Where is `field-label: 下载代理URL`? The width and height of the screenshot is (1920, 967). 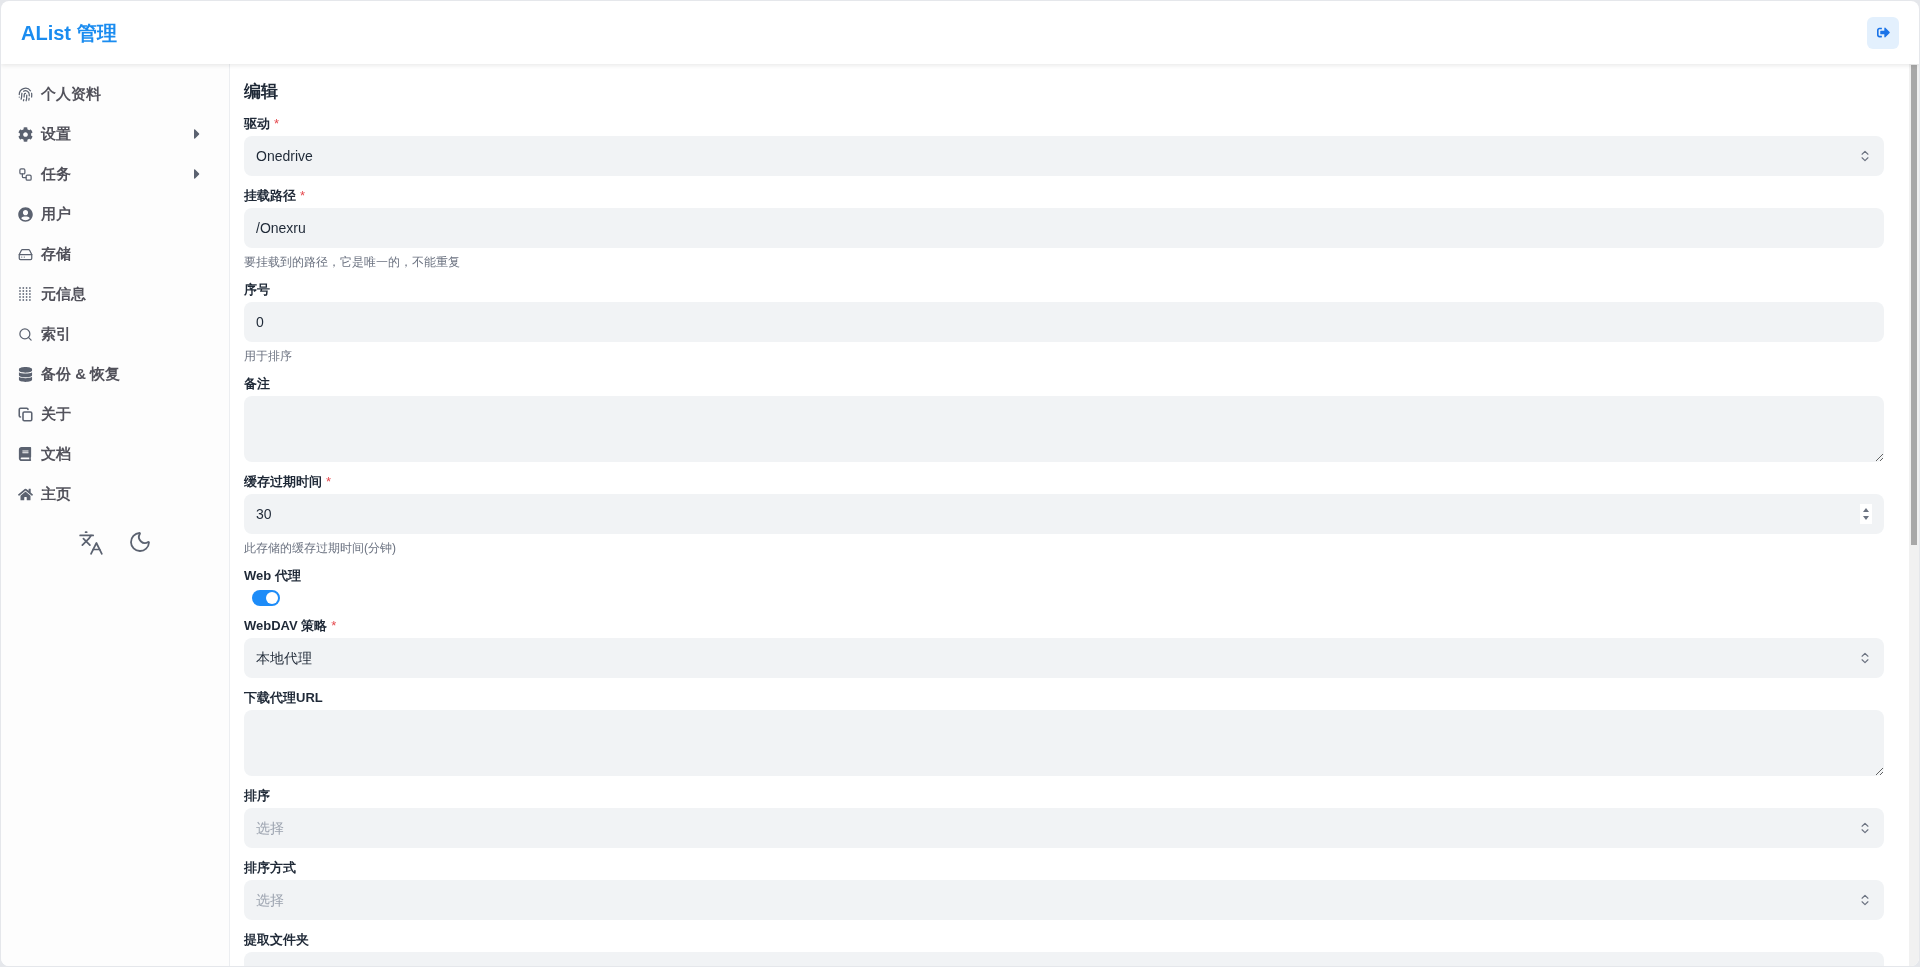
field-label: 下载代理URL is located at coordinates (283, 698).